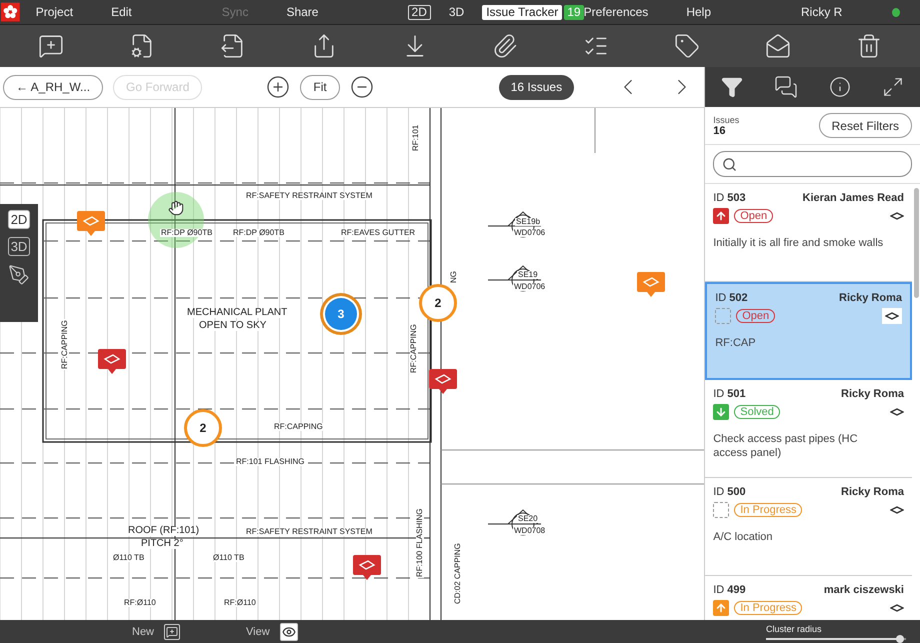 This screenshot has height=643, width=920. I want to click on drawing-label: OPEN TO SKY, so click(233, 326).